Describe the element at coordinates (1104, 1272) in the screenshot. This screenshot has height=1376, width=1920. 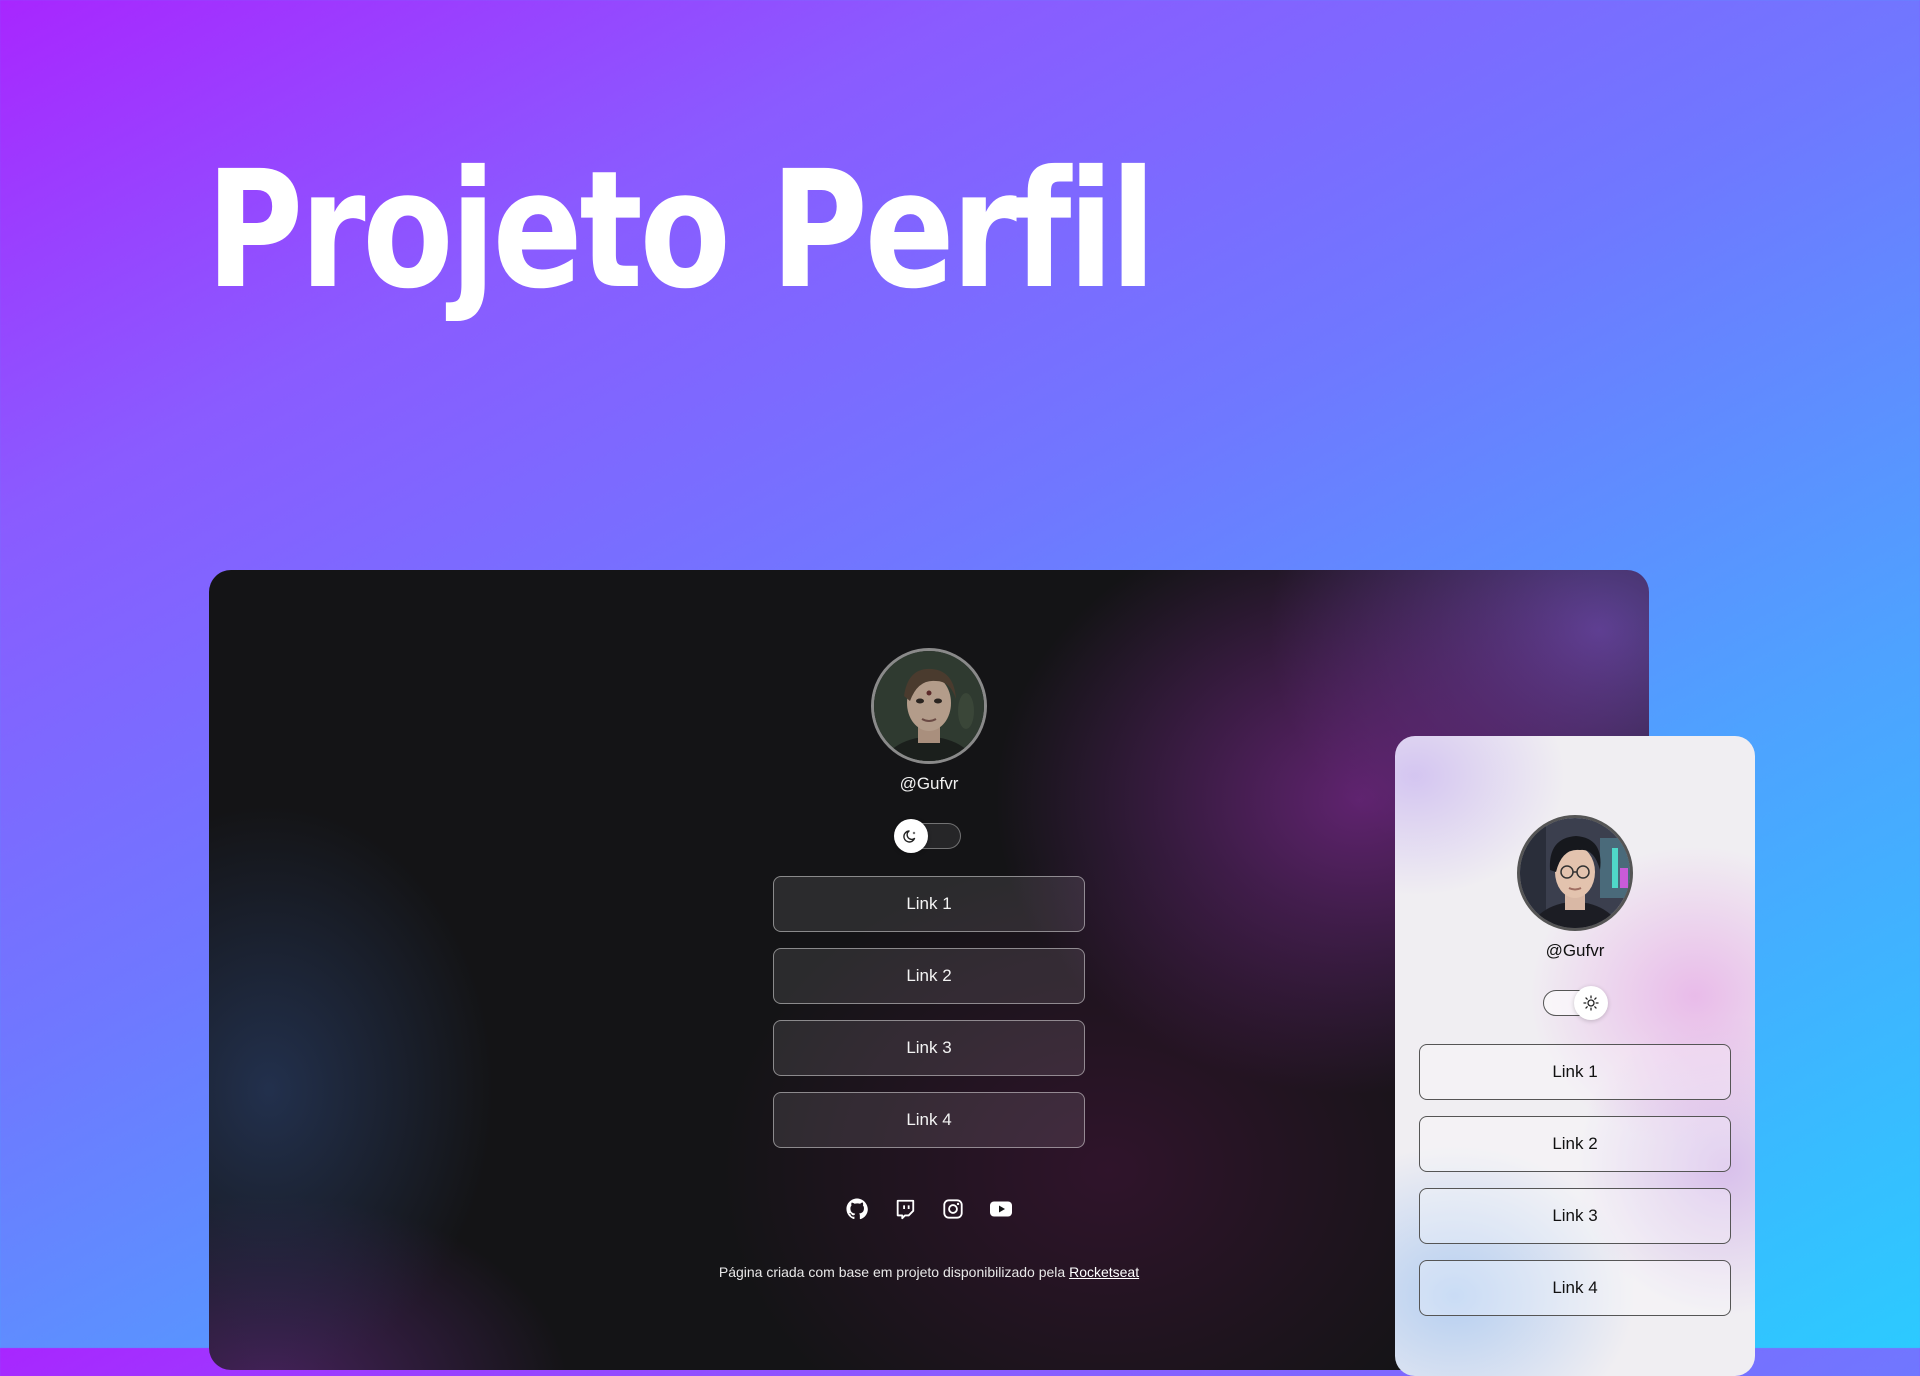
I see `rocketseat-link: Rocketseat` at that location.